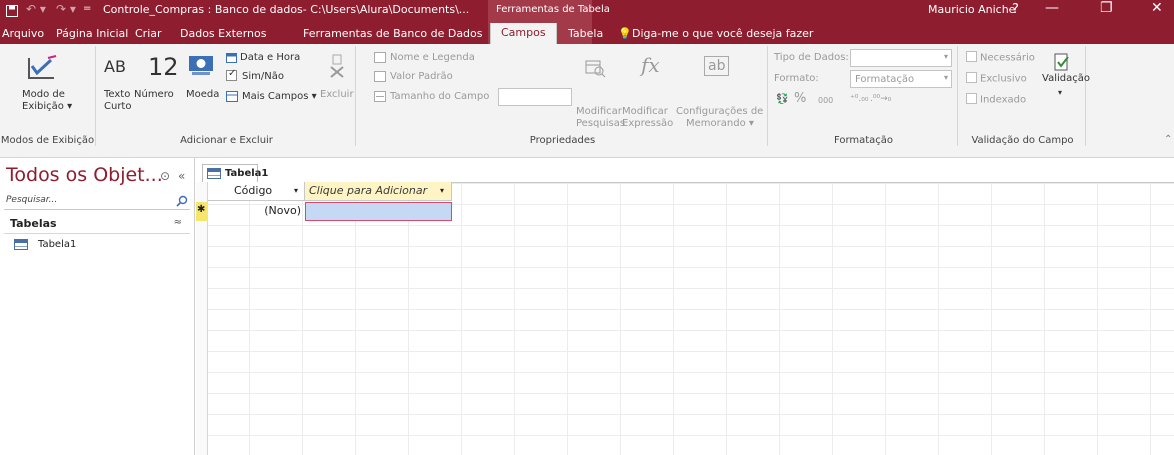 The width and height of the screenshot is (1174, 455). What do you see at coordinates (719, 112) in the screenshot?
I see `memo-settings-label-1: Configurações de` at bounding box center [719, 112].